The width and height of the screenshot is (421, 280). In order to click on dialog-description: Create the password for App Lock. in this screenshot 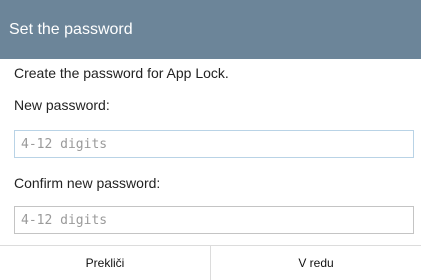, I will do `click(121, 73)`.